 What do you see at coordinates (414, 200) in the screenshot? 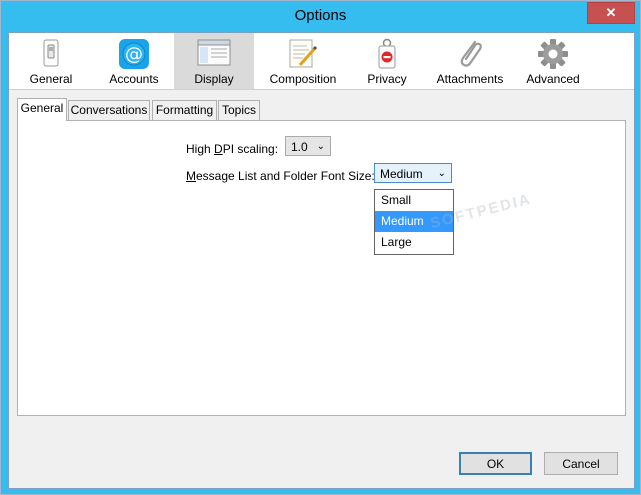
I see `font-size-option-small: Small` at bounding box center [414, 200].